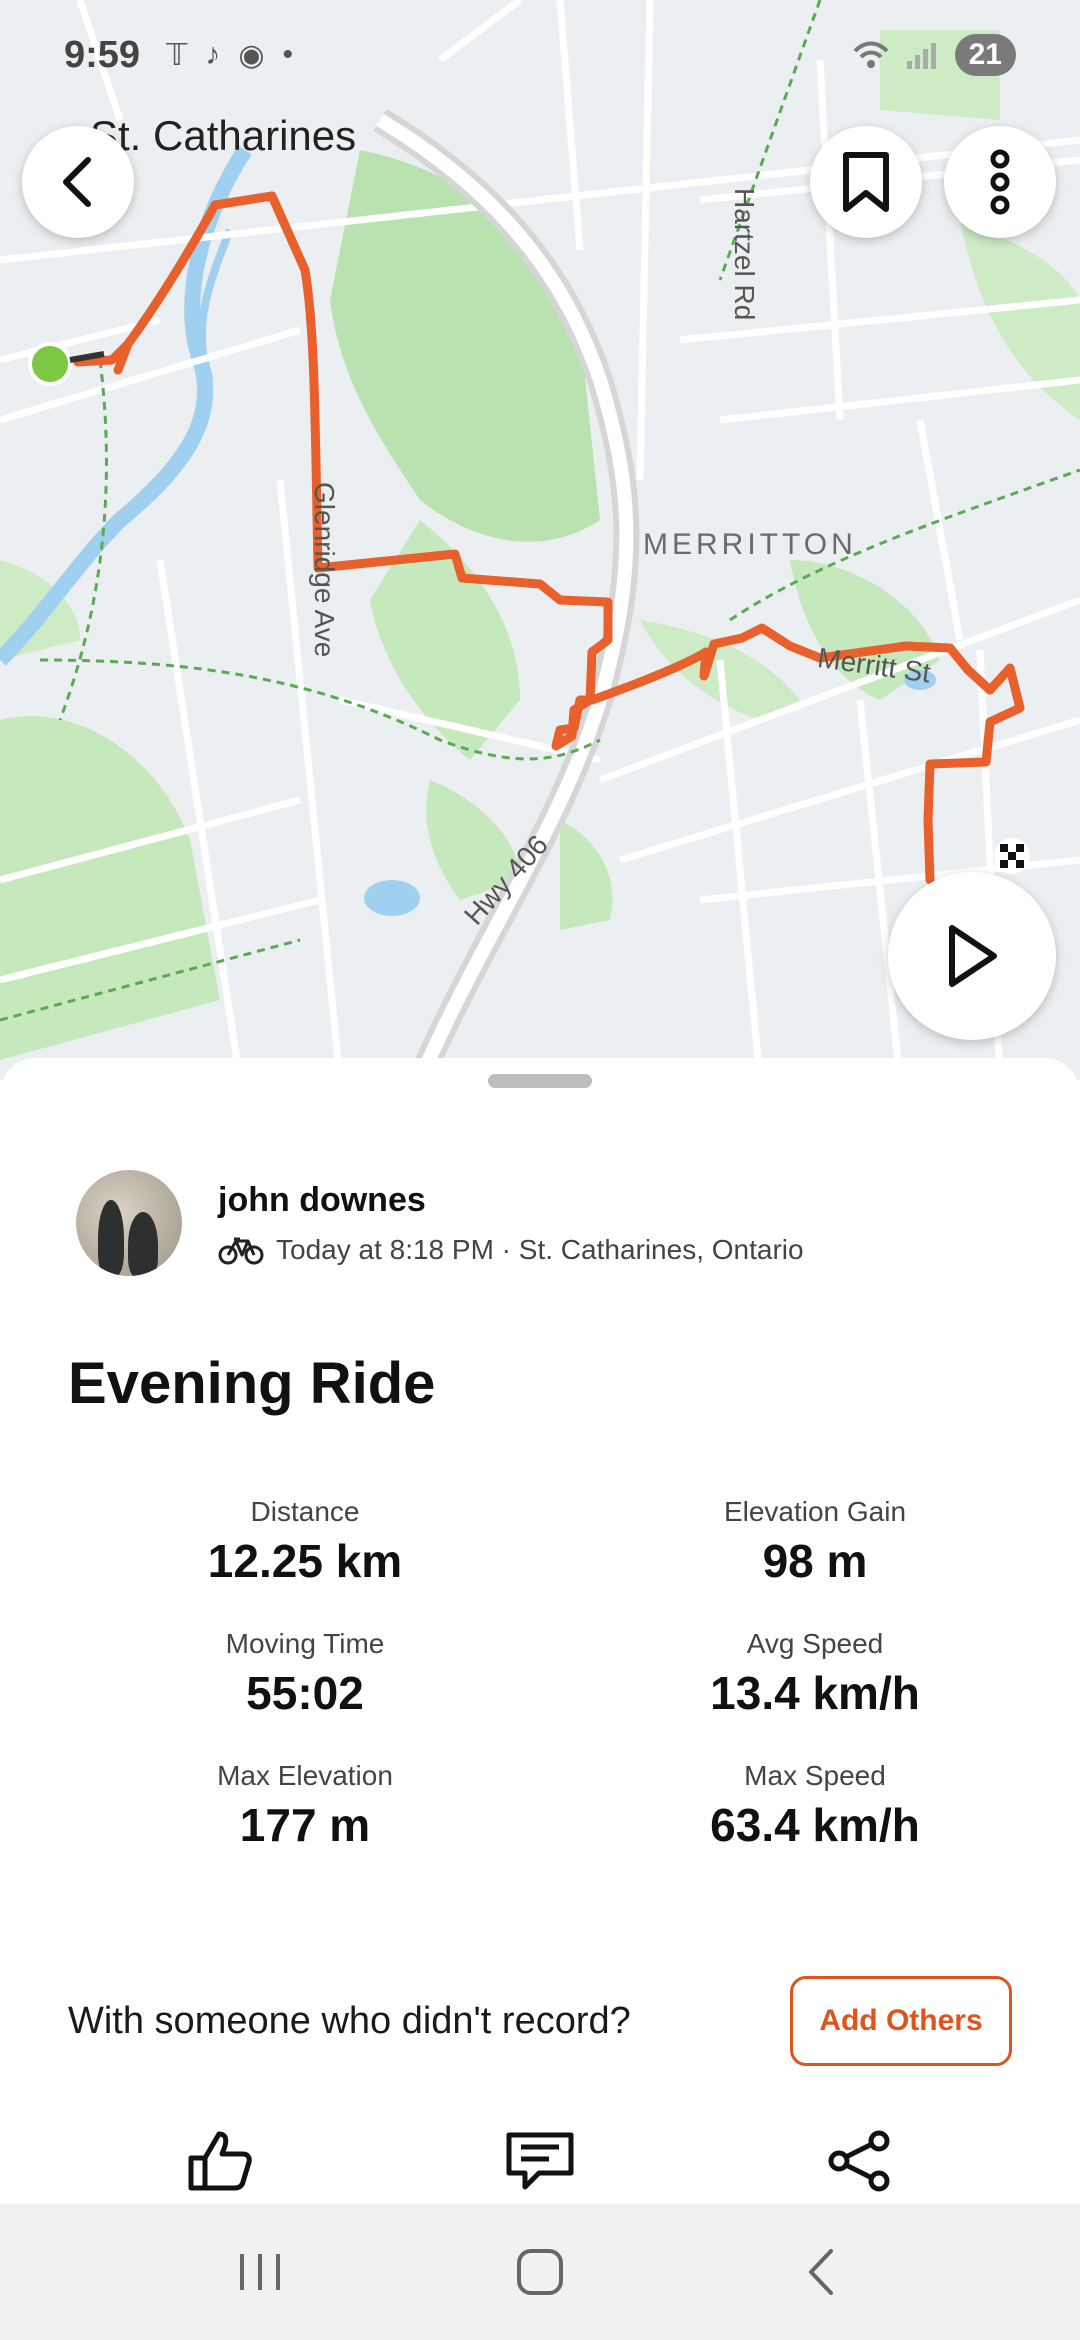 The image size is (1080, 2340). What do you see at coordinates (815, 1561) in the screenshot?
I see `stat-value: 98 m` at bounding box center [815, 1561].